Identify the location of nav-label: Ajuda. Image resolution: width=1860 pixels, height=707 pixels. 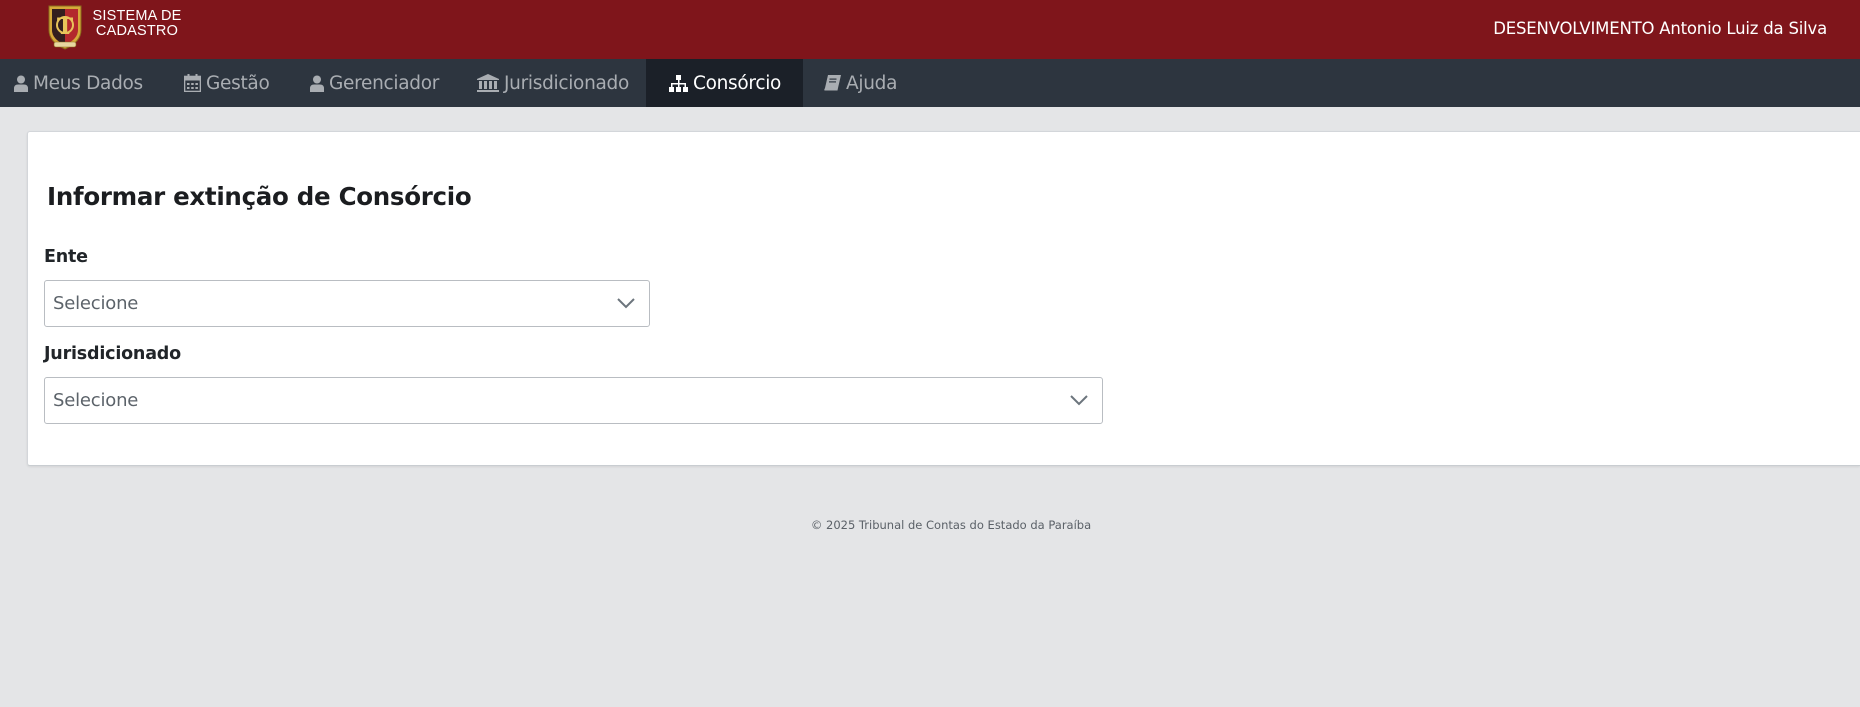
(872, 83).